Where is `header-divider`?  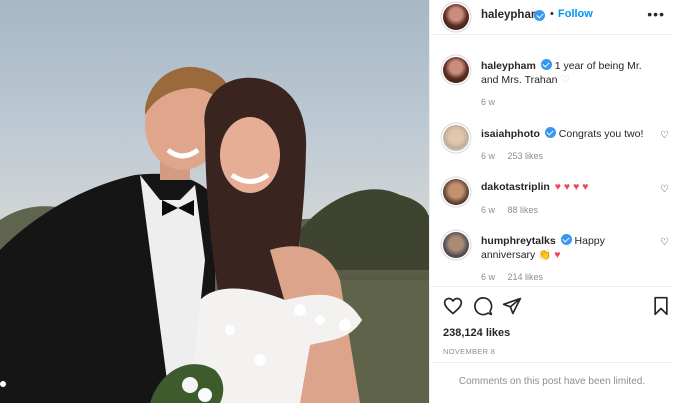
header-divider is located at coordinates (551, 34).